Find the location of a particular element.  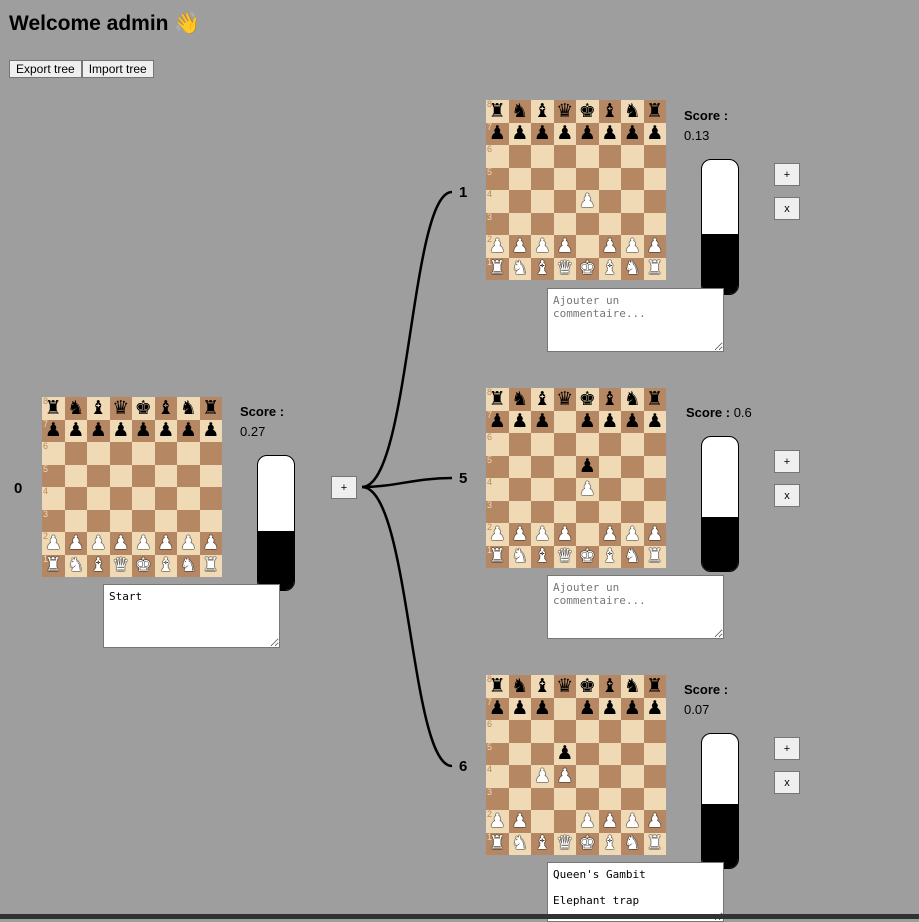

white-rook-icon: ♜ is located at coordinates (654, 843).